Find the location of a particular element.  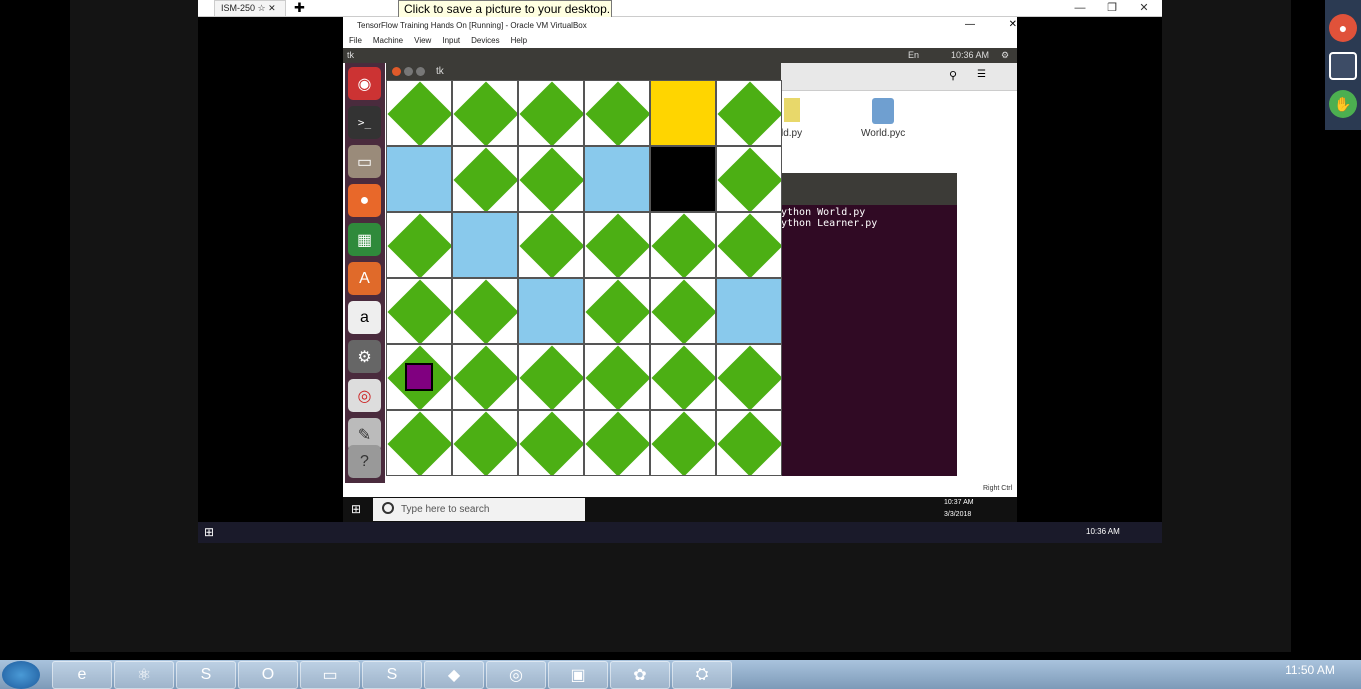

menu-devices: Devices is located at coordinates (485, 40).